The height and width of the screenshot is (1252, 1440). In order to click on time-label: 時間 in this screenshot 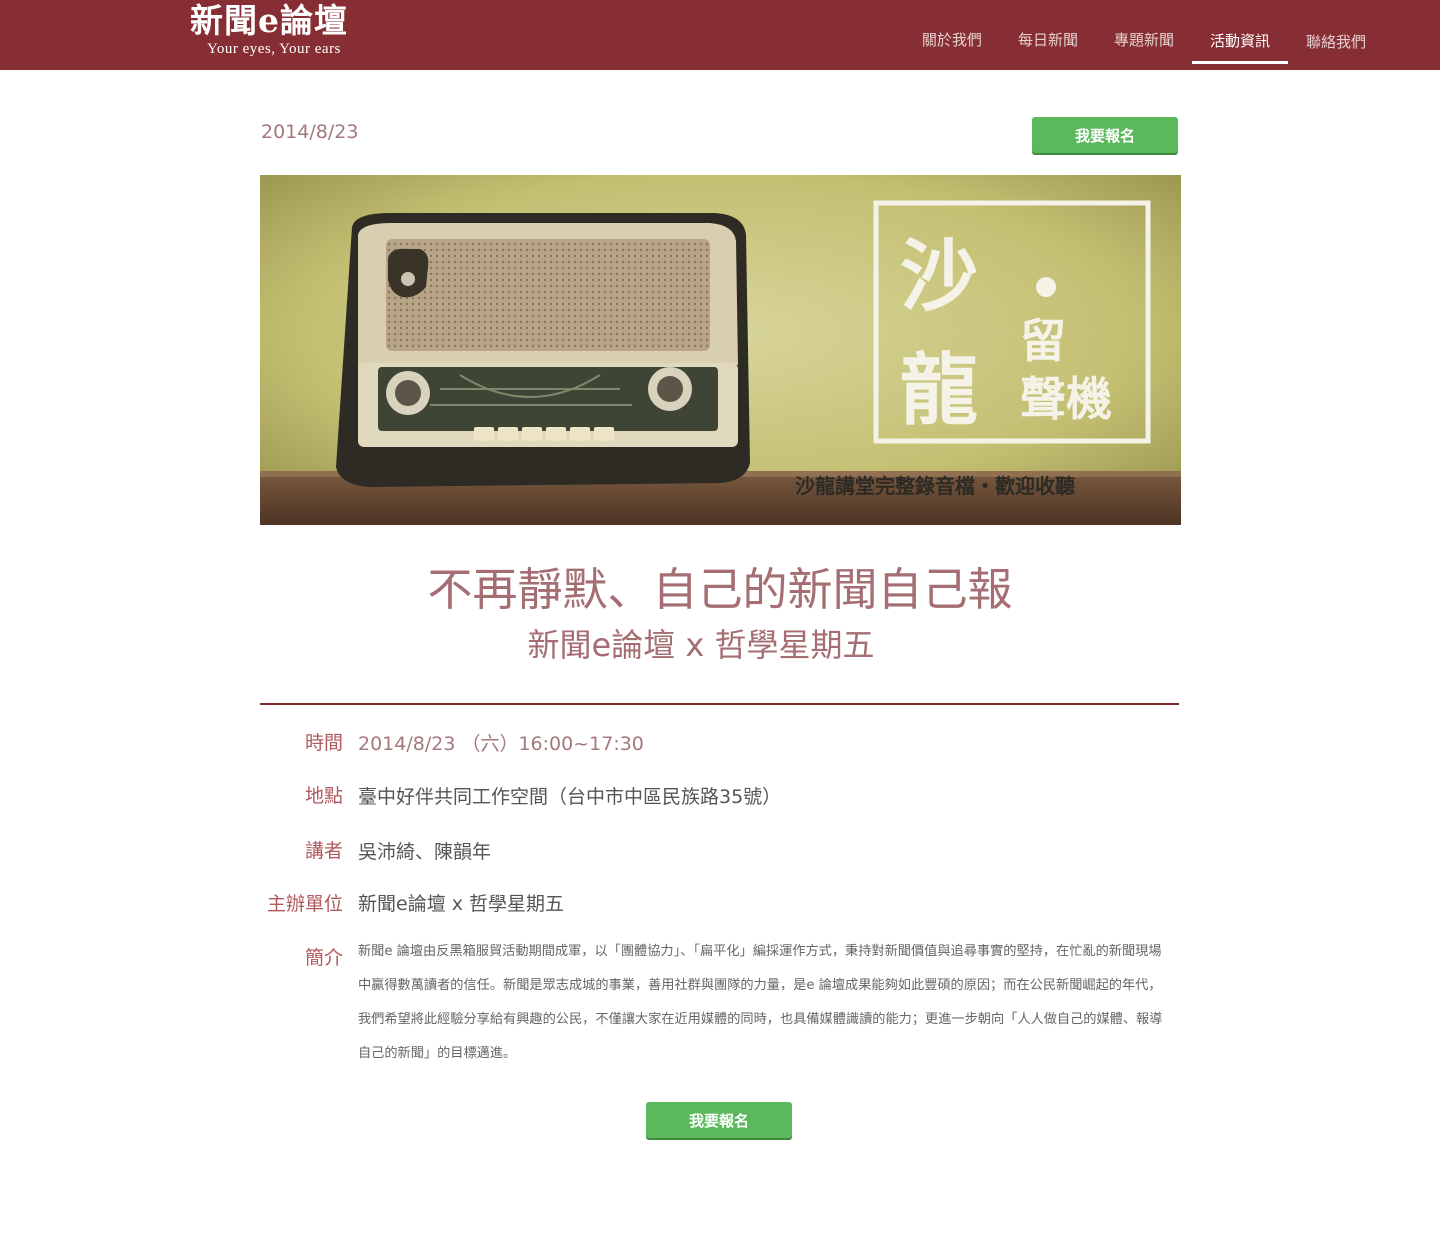, I will do `click(323, 743)`.